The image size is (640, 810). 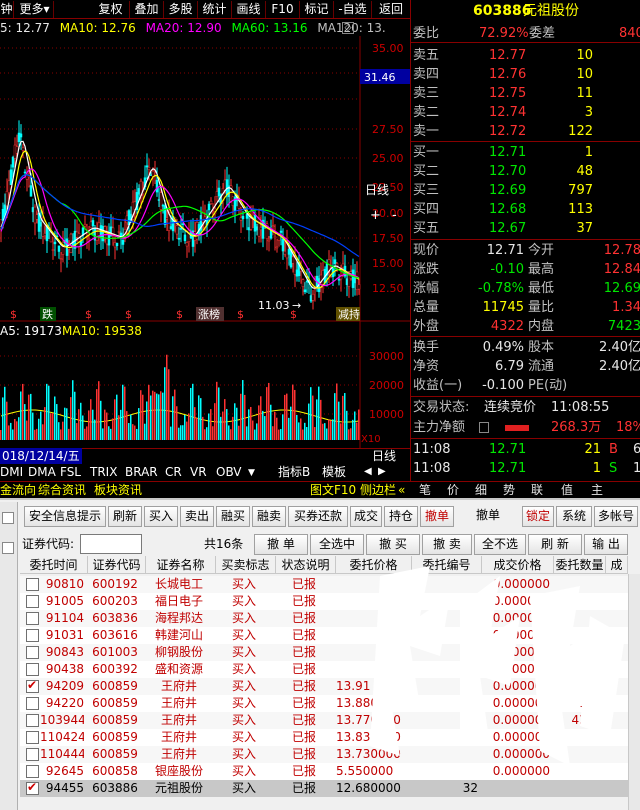 I want to click on tab-detail: 细, so click(x=481, y=490).